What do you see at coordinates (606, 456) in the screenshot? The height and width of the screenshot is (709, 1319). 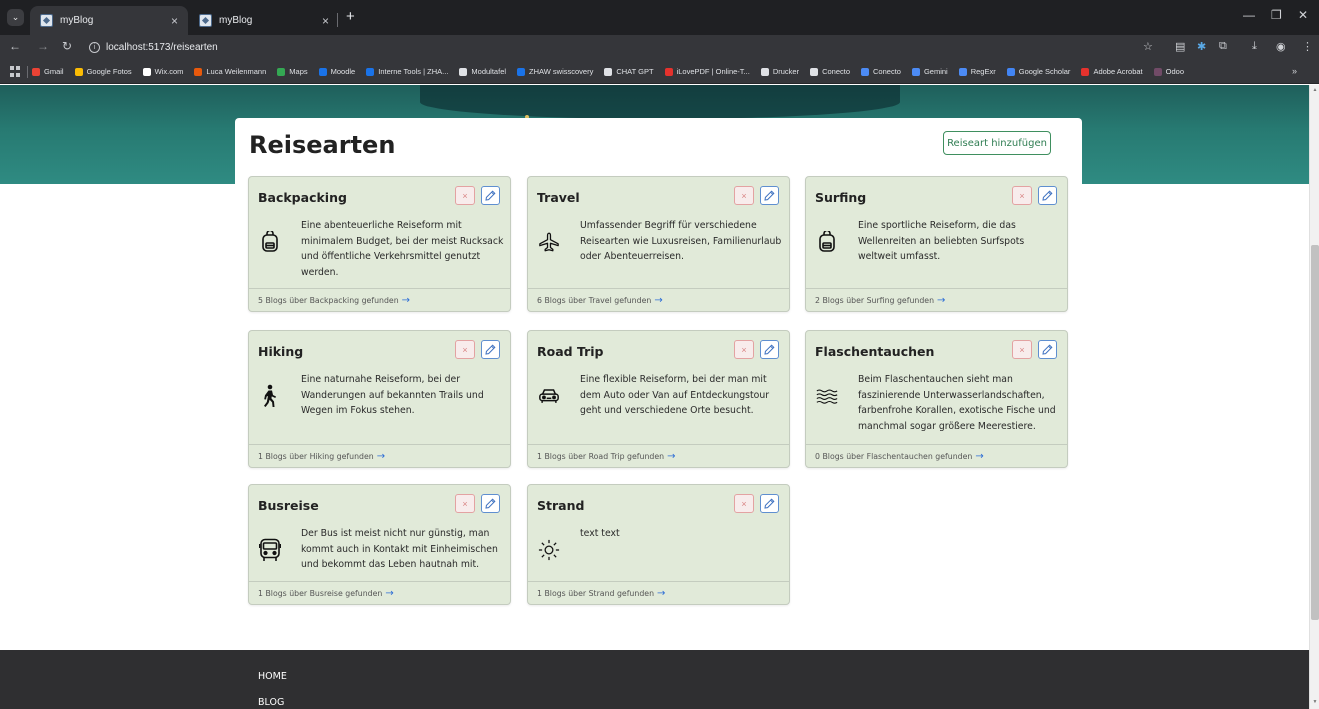 I see `blogs-found-link: 1 Blogs über Road Trip gefunden →` at bounding box center [606, 456].